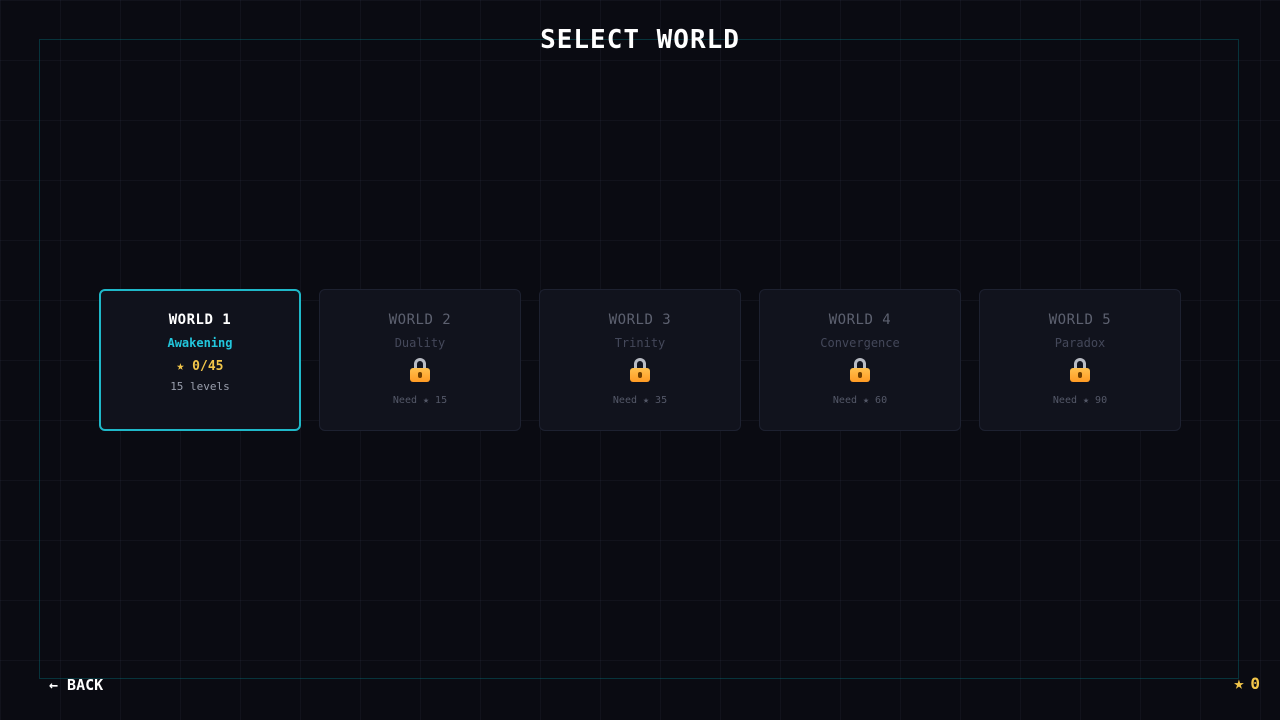 Image resolution: width=1280 pixels, height=720 pixels. What do you see at coordinates (420, 343) in the screenshot?
I see `world-subtitle: Duality` at bounding box center [420, 343].